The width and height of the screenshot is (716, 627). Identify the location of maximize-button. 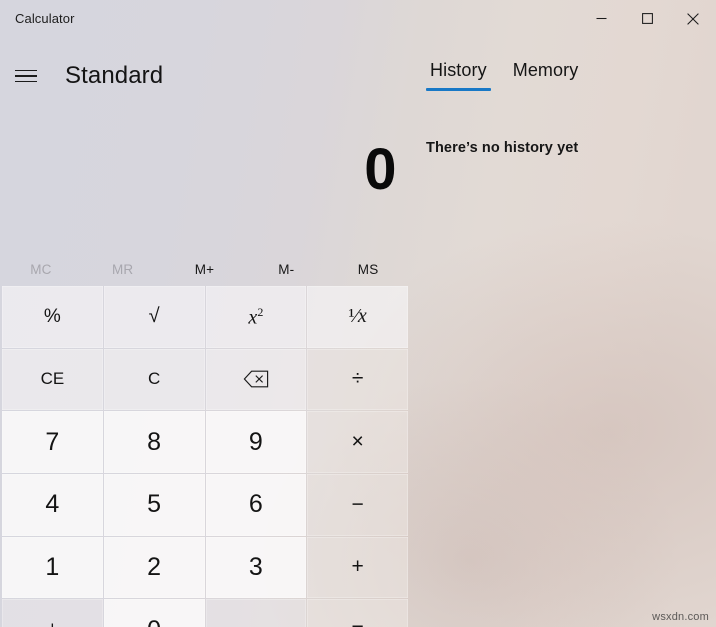
(647, 18).